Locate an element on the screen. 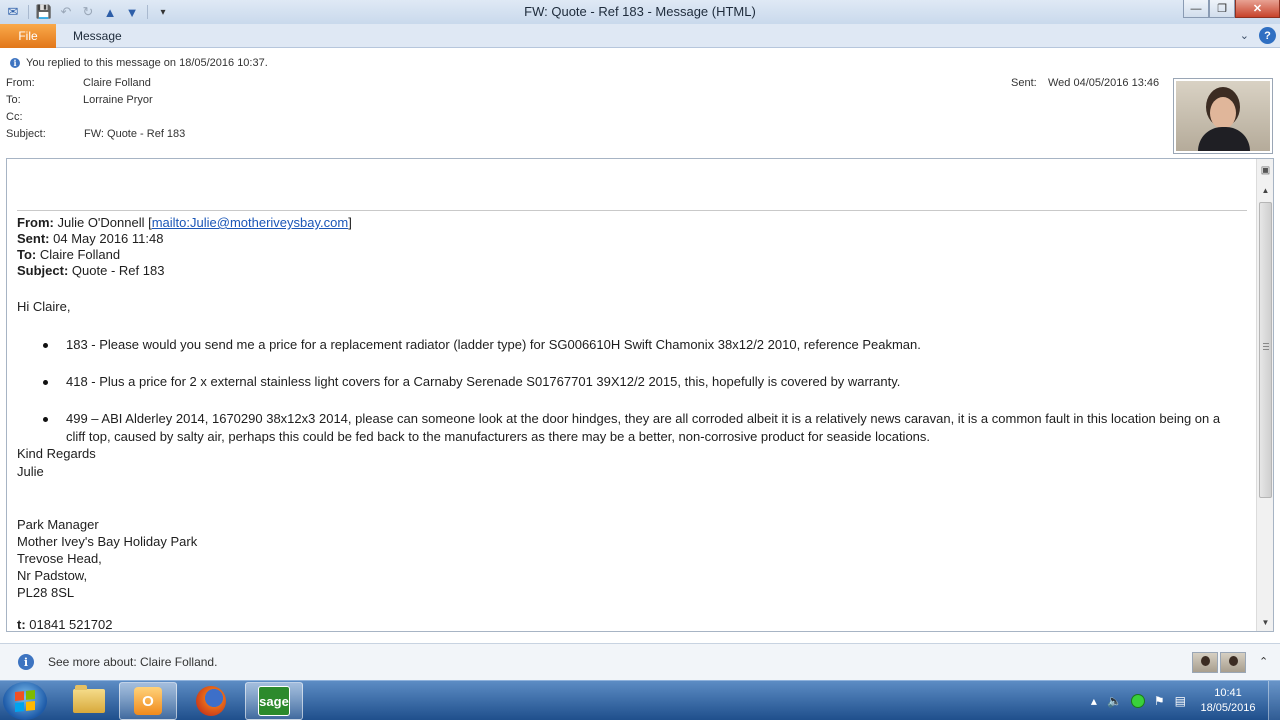  show-hidden-icons-icon: ▴ is located at coordinates (1094, 701).